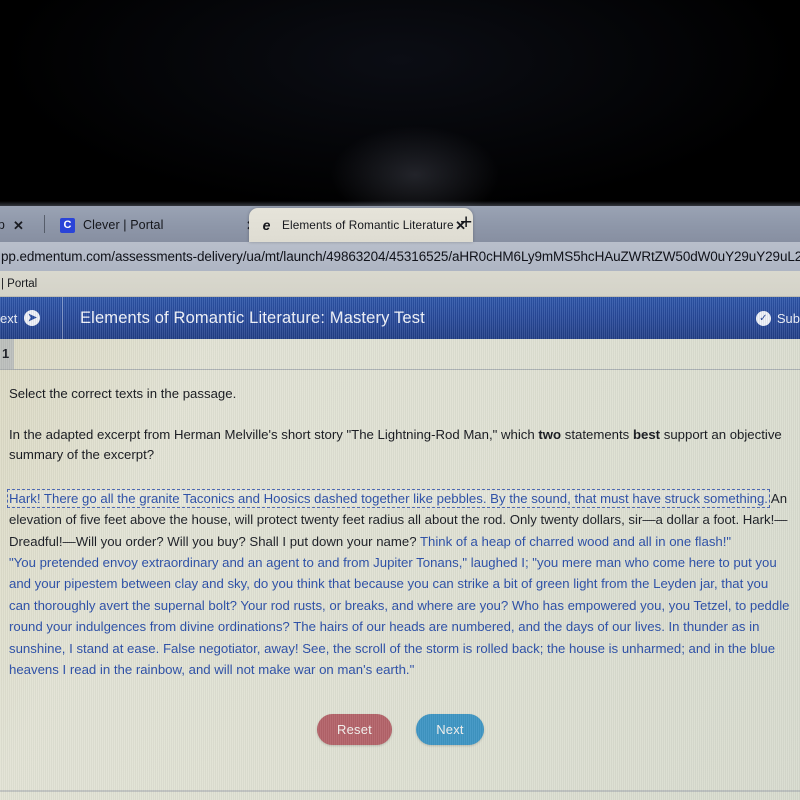 The width and height of the screenshot is (800, 800). What do you see at coordinates (400, 791) in the screenshot?
I see `photo-artifact-line` at bounding box center [400, 791].